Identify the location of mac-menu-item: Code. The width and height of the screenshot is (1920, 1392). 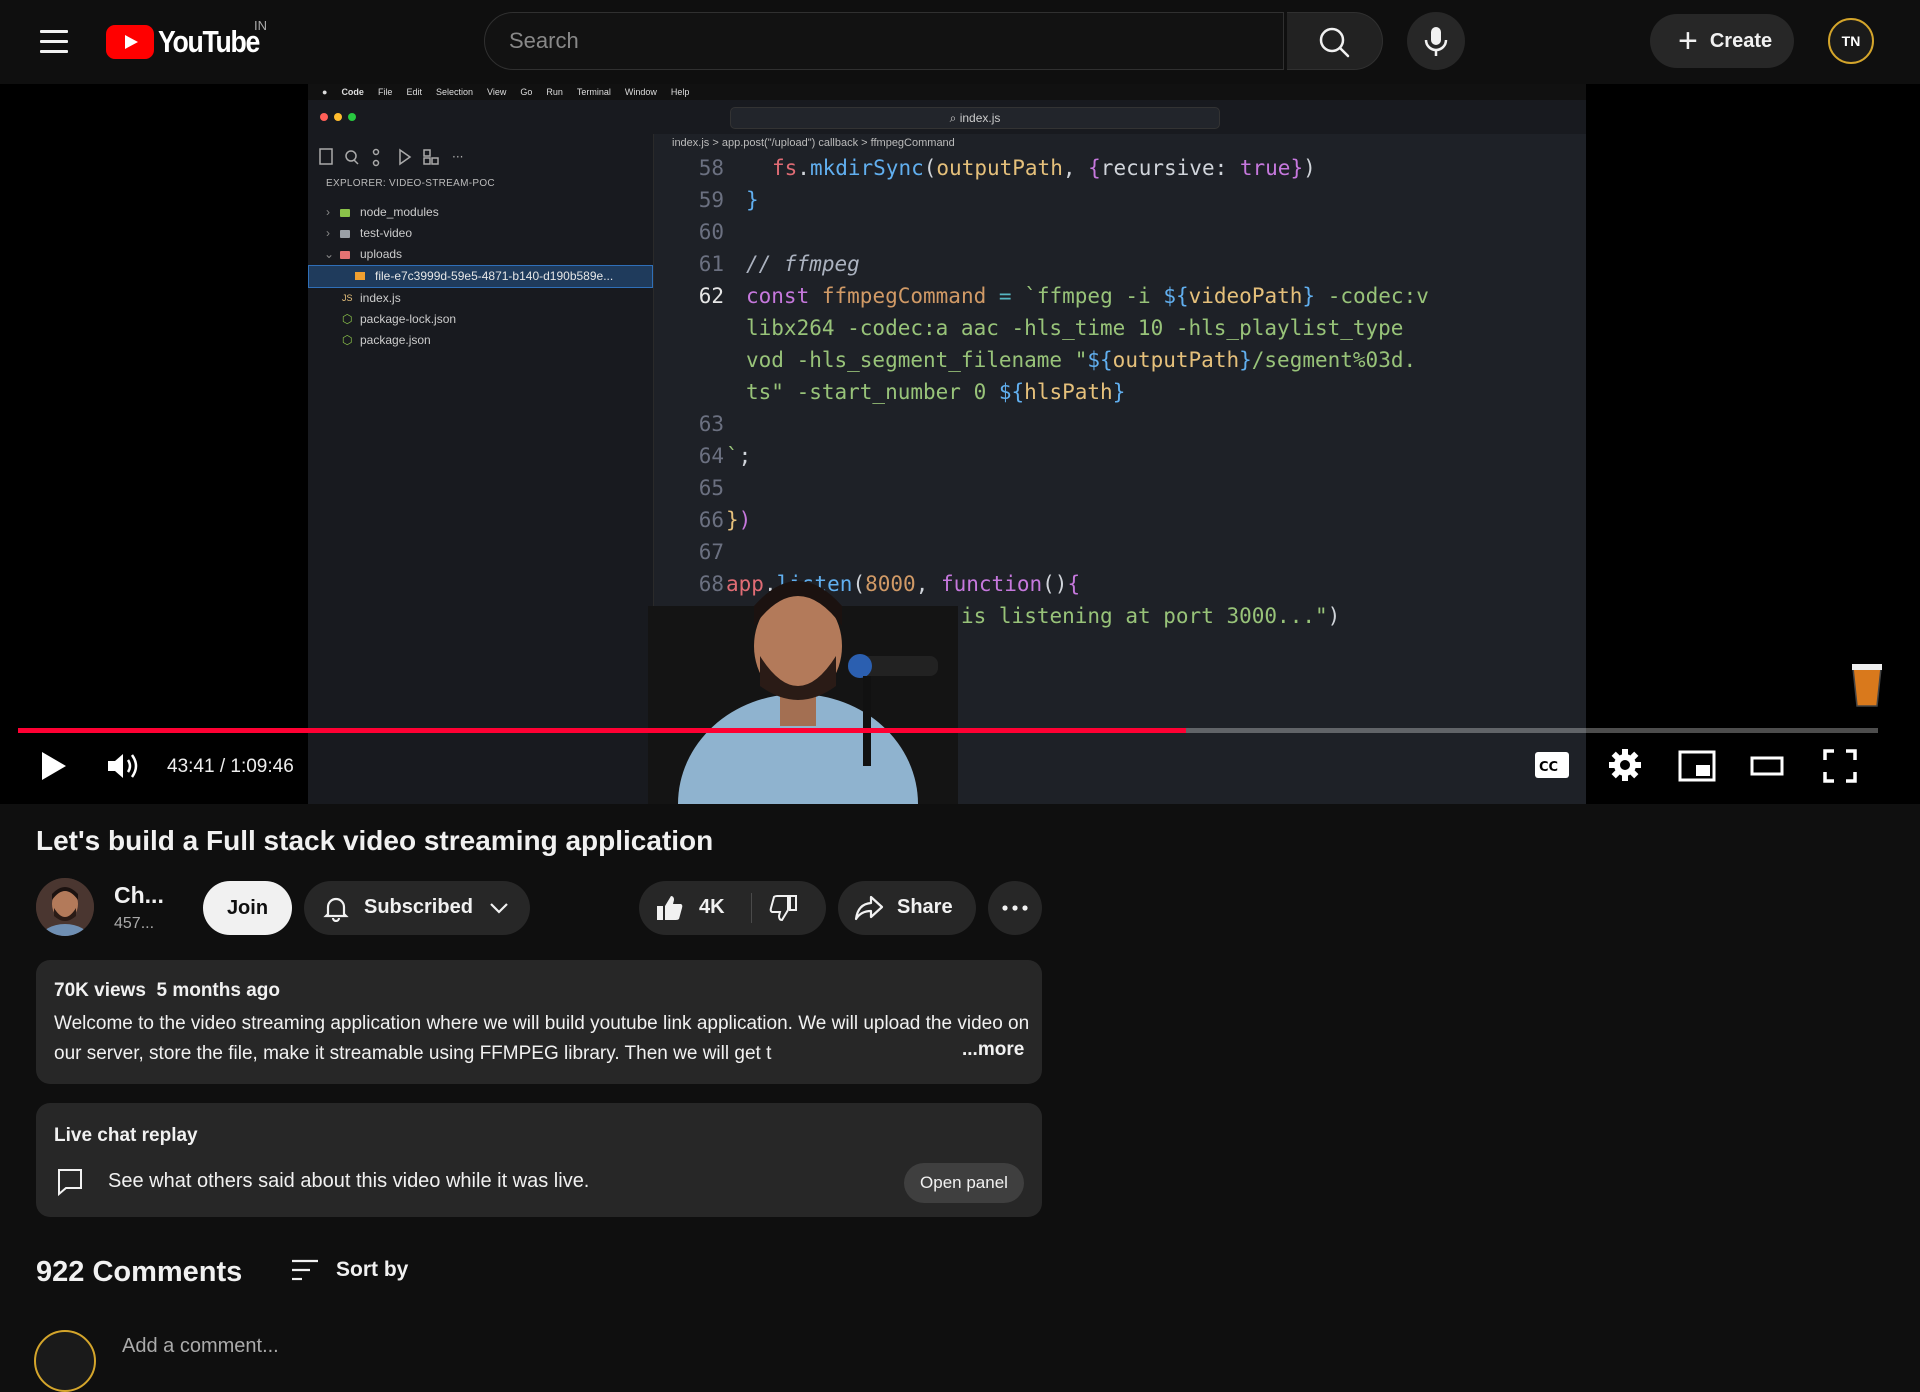
(352, 92).